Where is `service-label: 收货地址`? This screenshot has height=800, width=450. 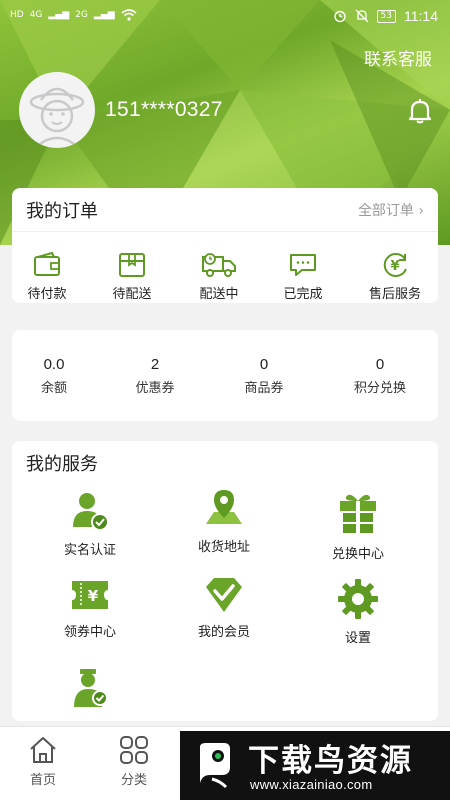
service-label: 收货地址 is located at coordinates (223, 547).